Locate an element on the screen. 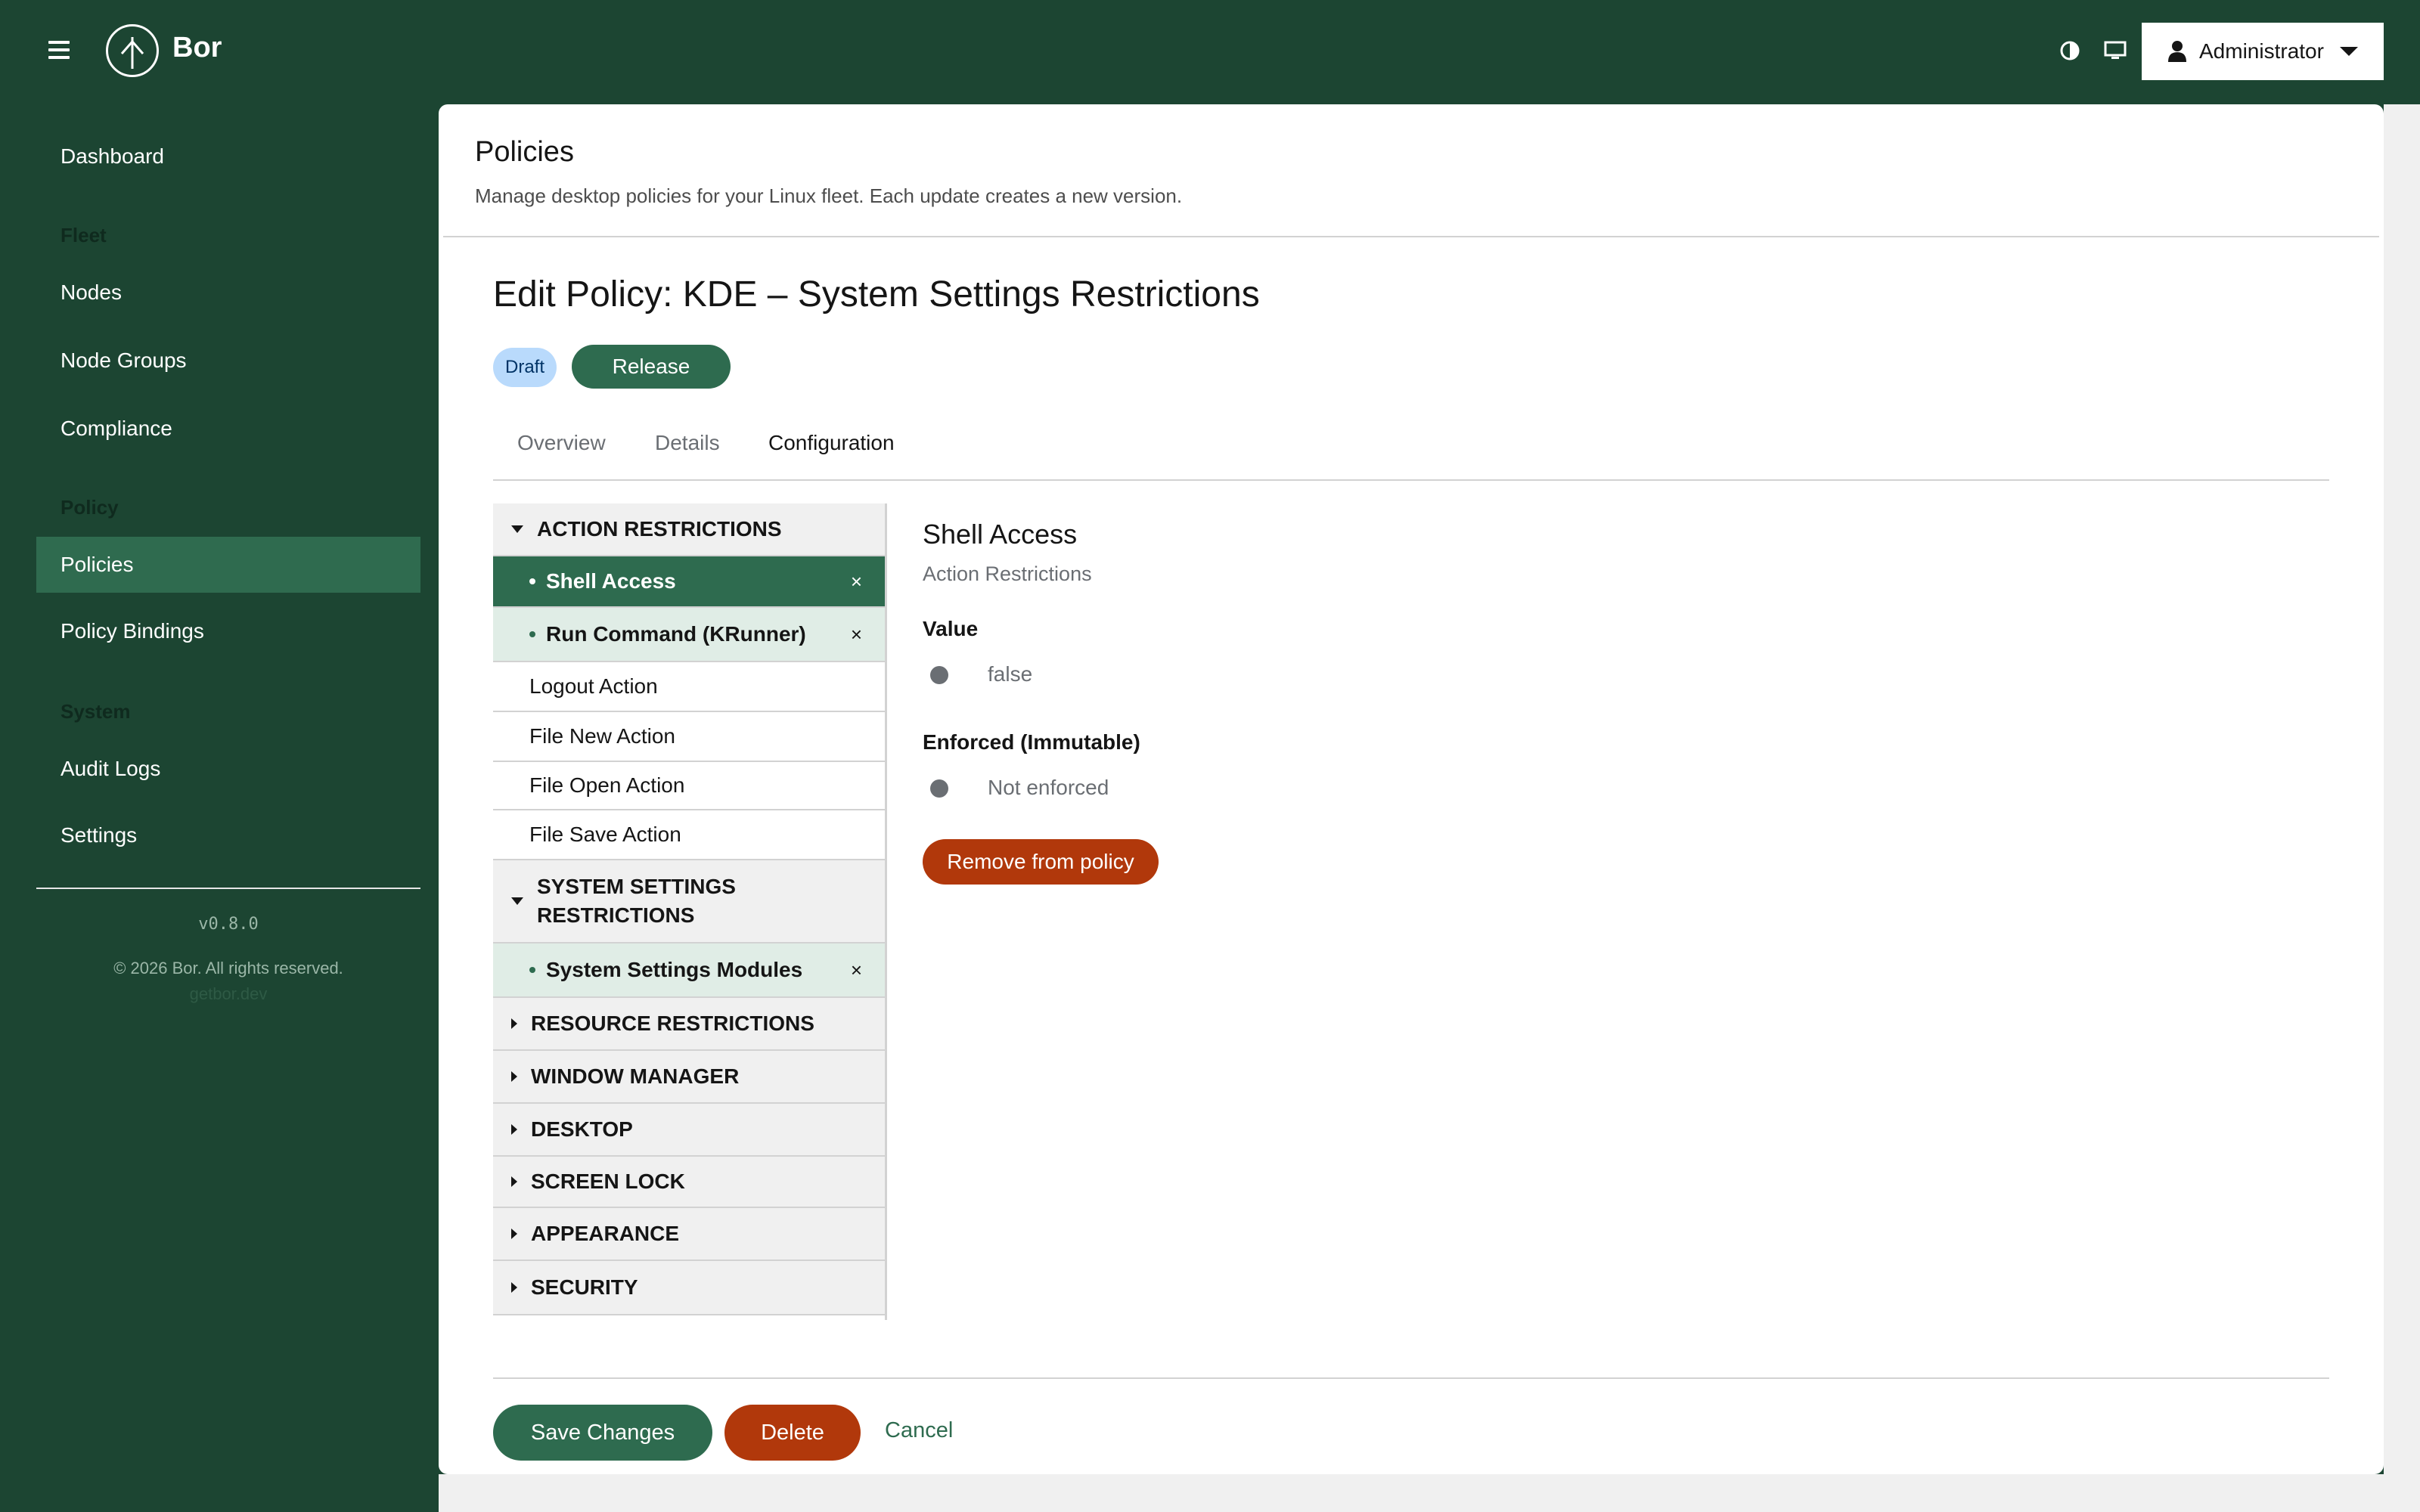 This screenshot has height=1512, width=2420. remove-from-policy-button: Remove from policy is located at coordinates (1041, 862).